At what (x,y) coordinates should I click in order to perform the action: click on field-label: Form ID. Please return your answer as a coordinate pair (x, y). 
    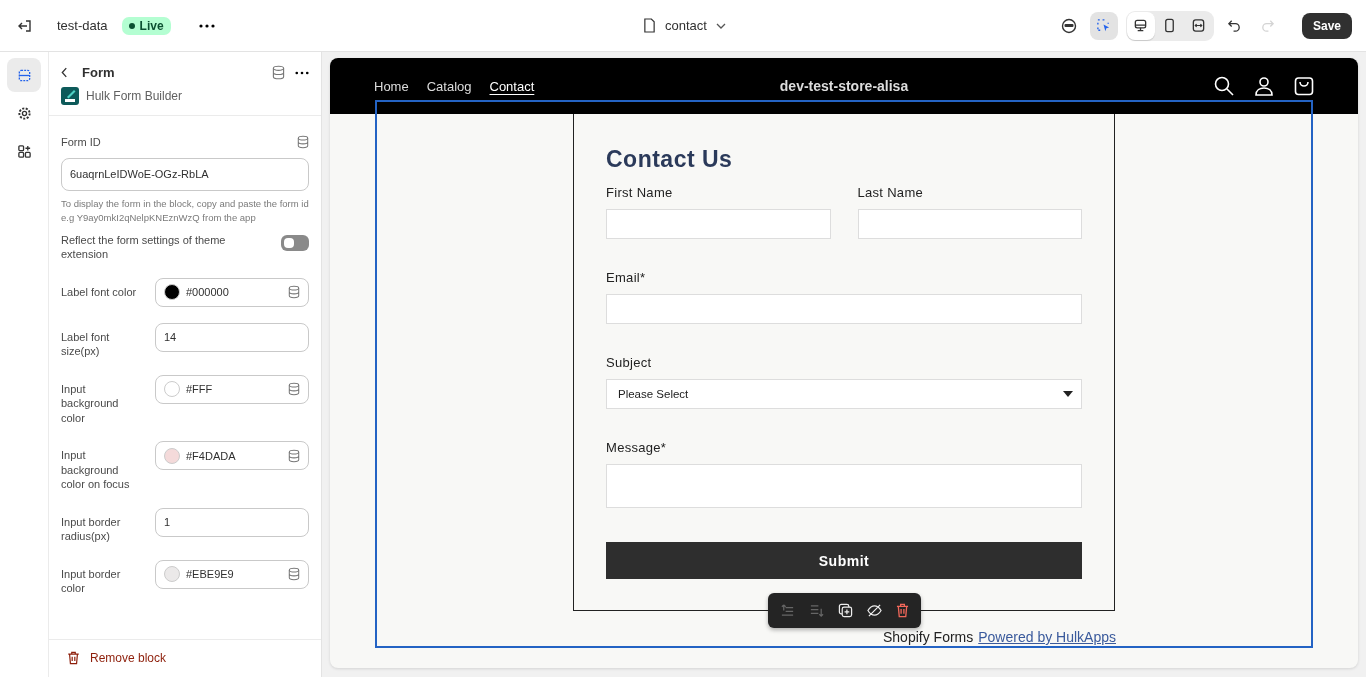
    Looking at the image, I should click on (81, 142).